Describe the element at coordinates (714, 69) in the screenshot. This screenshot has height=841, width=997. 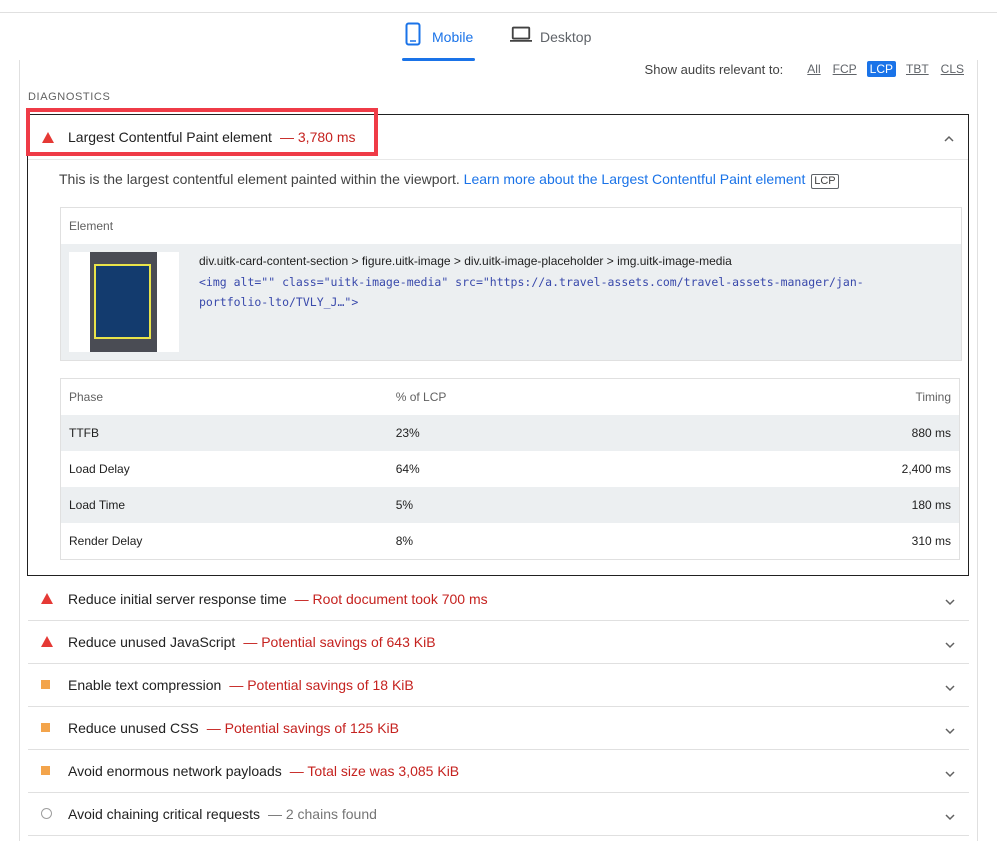
I see `filter-label: Show audits relevant to:` at that location.